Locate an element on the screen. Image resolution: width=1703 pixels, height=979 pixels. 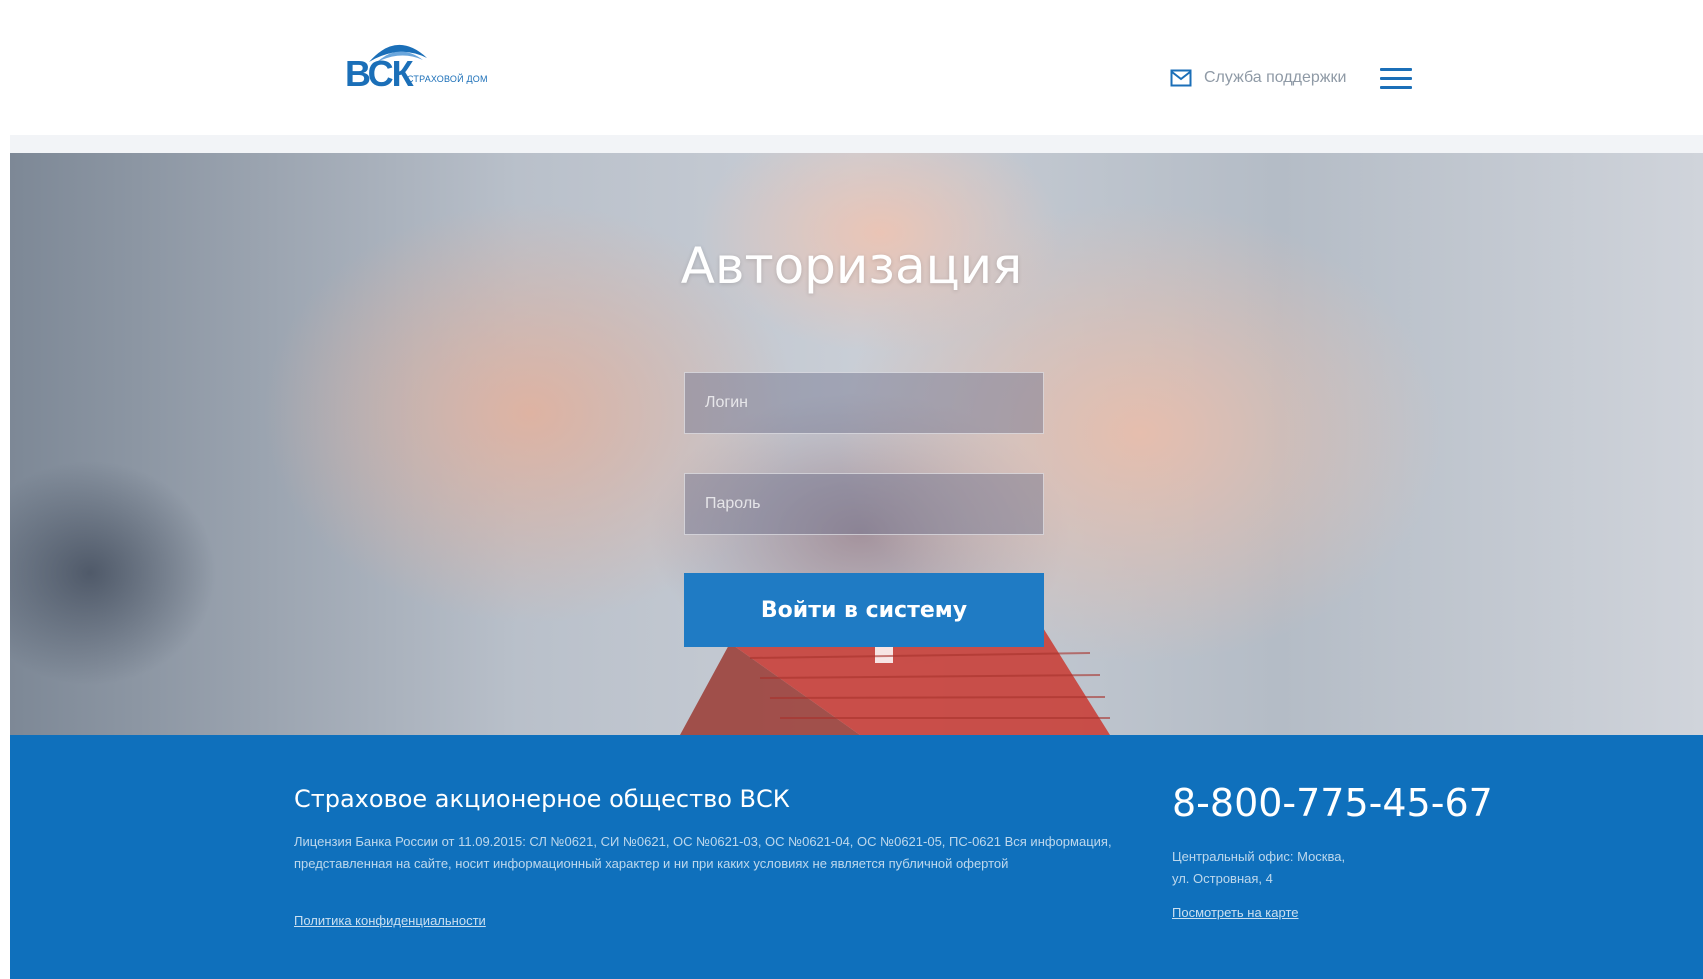
hamburger-menu-button is located at coordinates (1396, 78).